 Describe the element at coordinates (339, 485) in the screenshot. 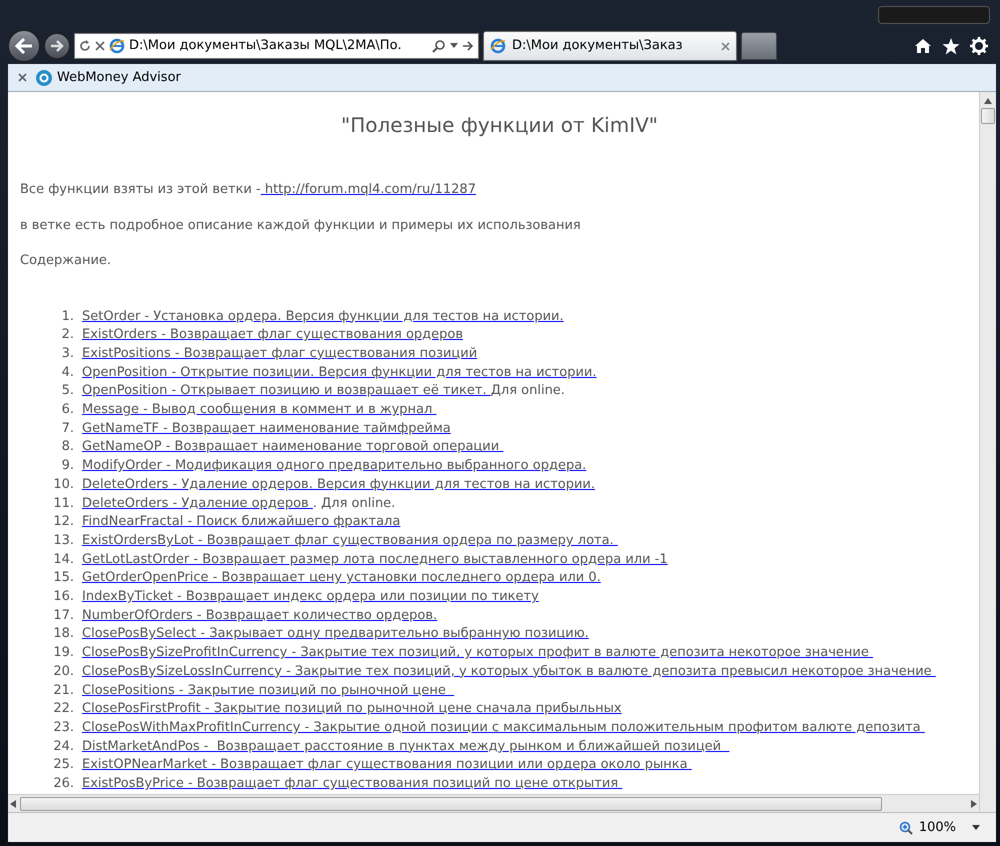

I see `function-link: DeleteOrders - Удаление ордеров. Версия функции для тестов на истории.` at that location.